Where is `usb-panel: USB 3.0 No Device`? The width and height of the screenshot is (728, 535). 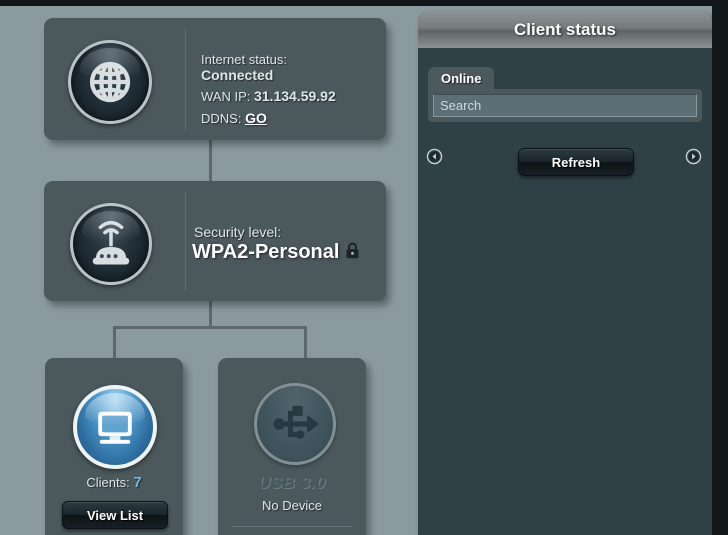 usb-panel: USB 3.0 No Device is located at coordinates (292, 446).